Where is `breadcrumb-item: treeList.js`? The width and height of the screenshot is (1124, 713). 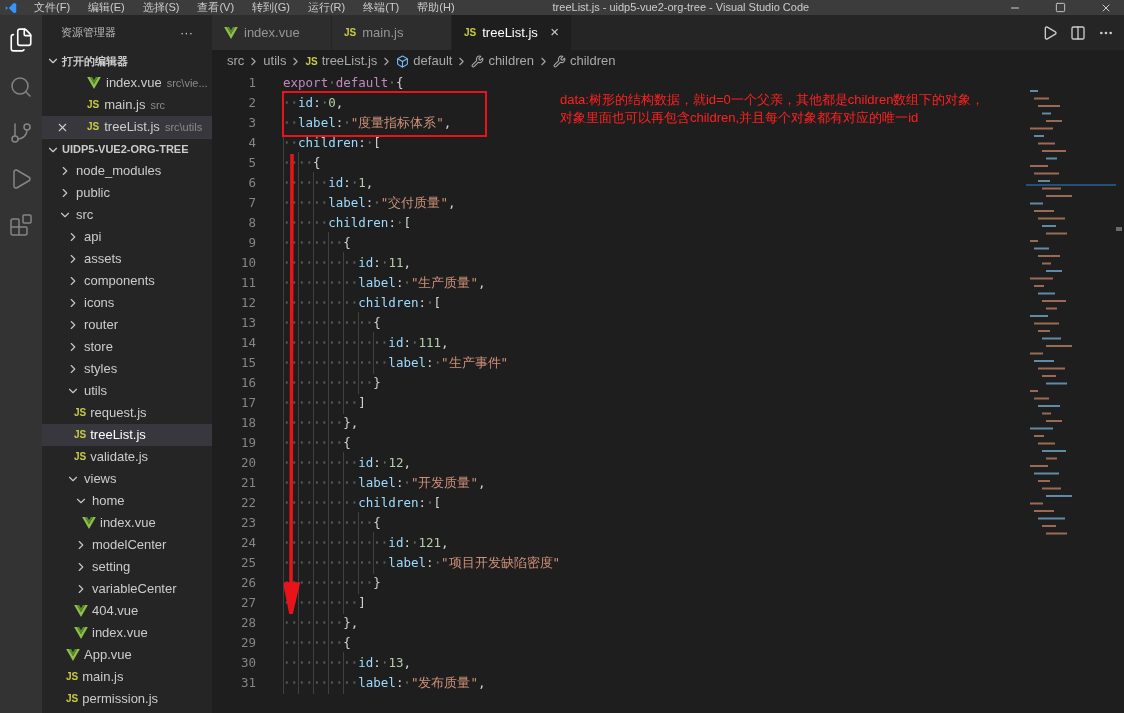
breadcrumb-item: treeList.js is located at coordinates (349, 61).